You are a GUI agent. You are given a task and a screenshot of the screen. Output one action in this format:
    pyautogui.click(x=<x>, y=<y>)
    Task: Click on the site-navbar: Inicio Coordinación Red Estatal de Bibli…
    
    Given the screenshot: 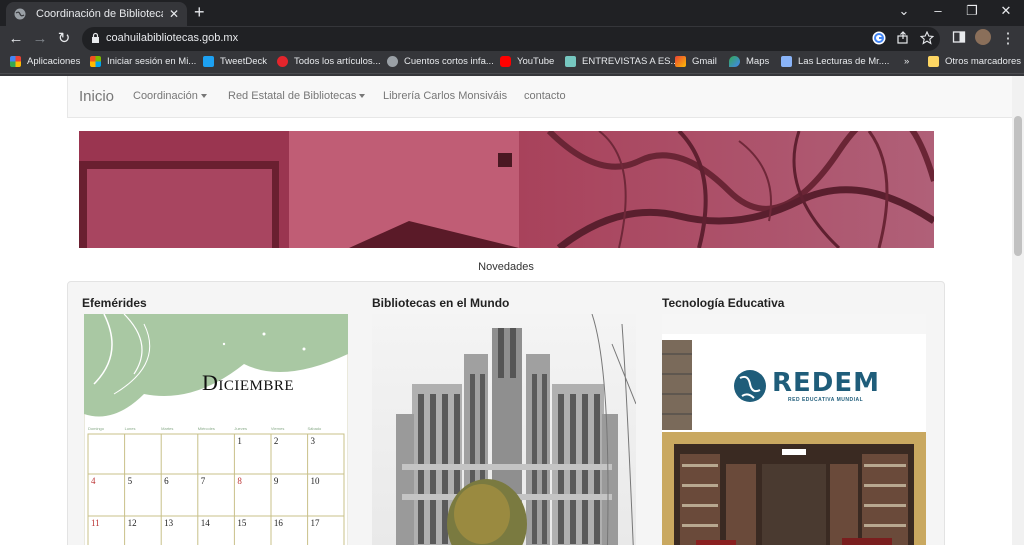 What is the action you would take?
    pyautogui.click(x=539, y=97)
    